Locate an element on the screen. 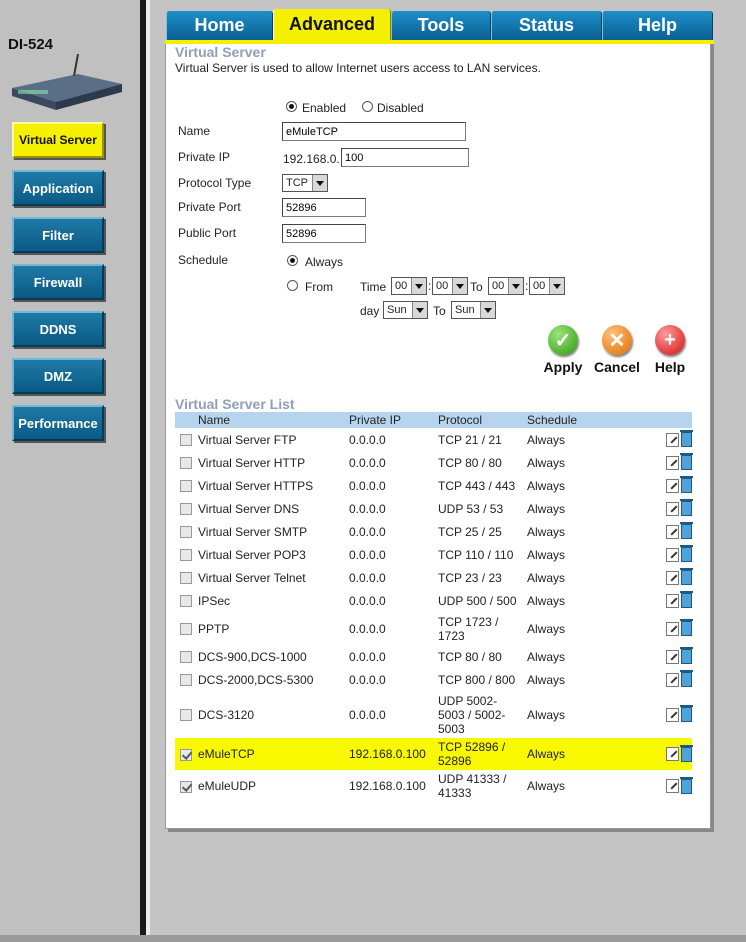  private-port-input is located at coordinates (324, 207).